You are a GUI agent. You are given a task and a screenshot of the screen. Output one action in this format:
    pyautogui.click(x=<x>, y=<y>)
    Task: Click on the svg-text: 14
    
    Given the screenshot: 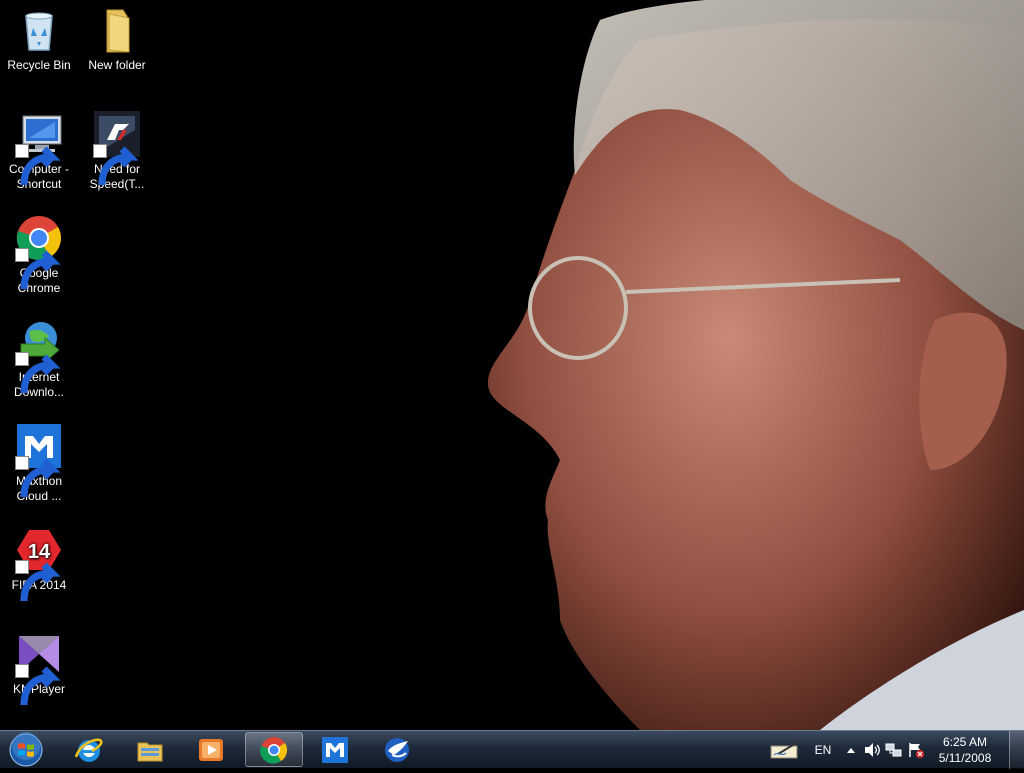 What is the action you would take?
    pyautogui.click(x=39, y=552)
    